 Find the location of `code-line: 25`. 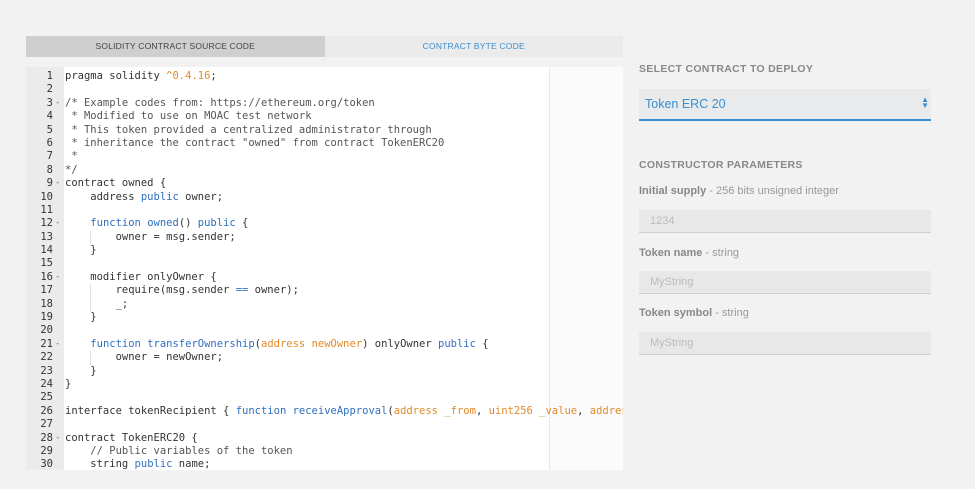

code-line: 25 is located at coordinates (324, 397).